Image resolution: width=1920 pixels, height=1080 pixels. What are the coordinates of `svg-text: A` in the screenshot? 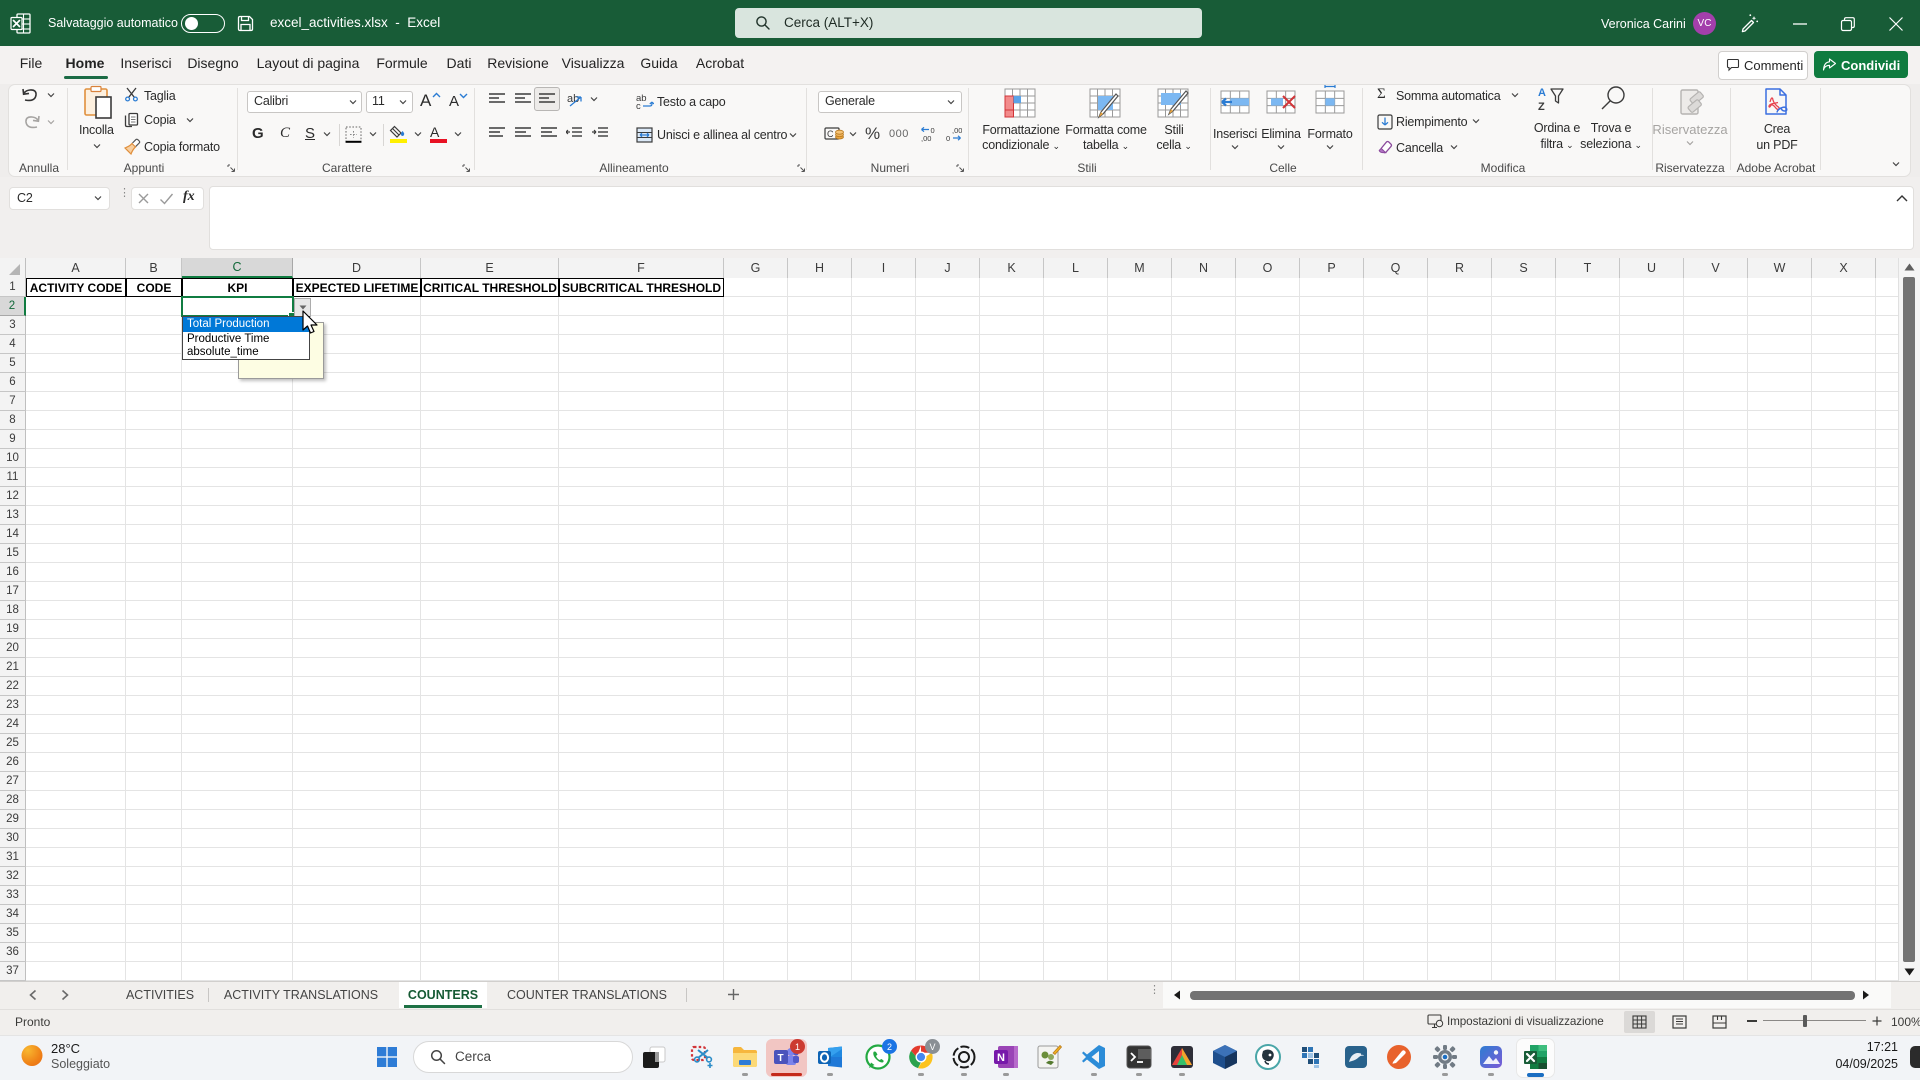 It's located at (1542, 93).